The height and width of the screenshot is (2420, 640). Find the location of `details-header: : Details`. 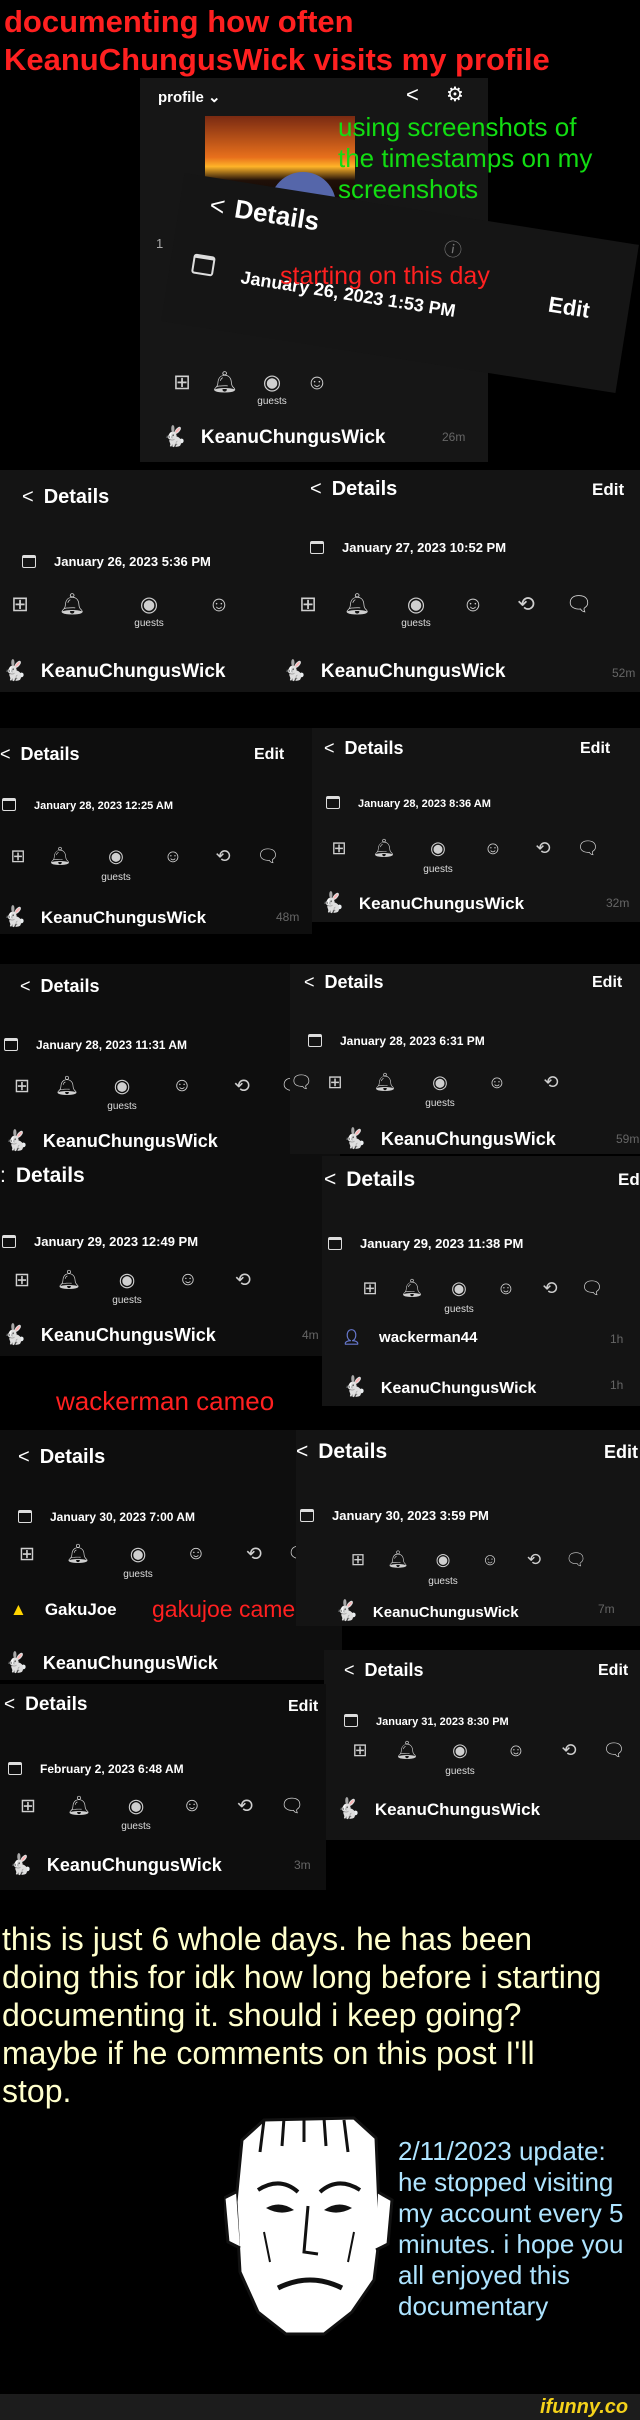

details-header: : Details is located at coordinates (42, 1176).